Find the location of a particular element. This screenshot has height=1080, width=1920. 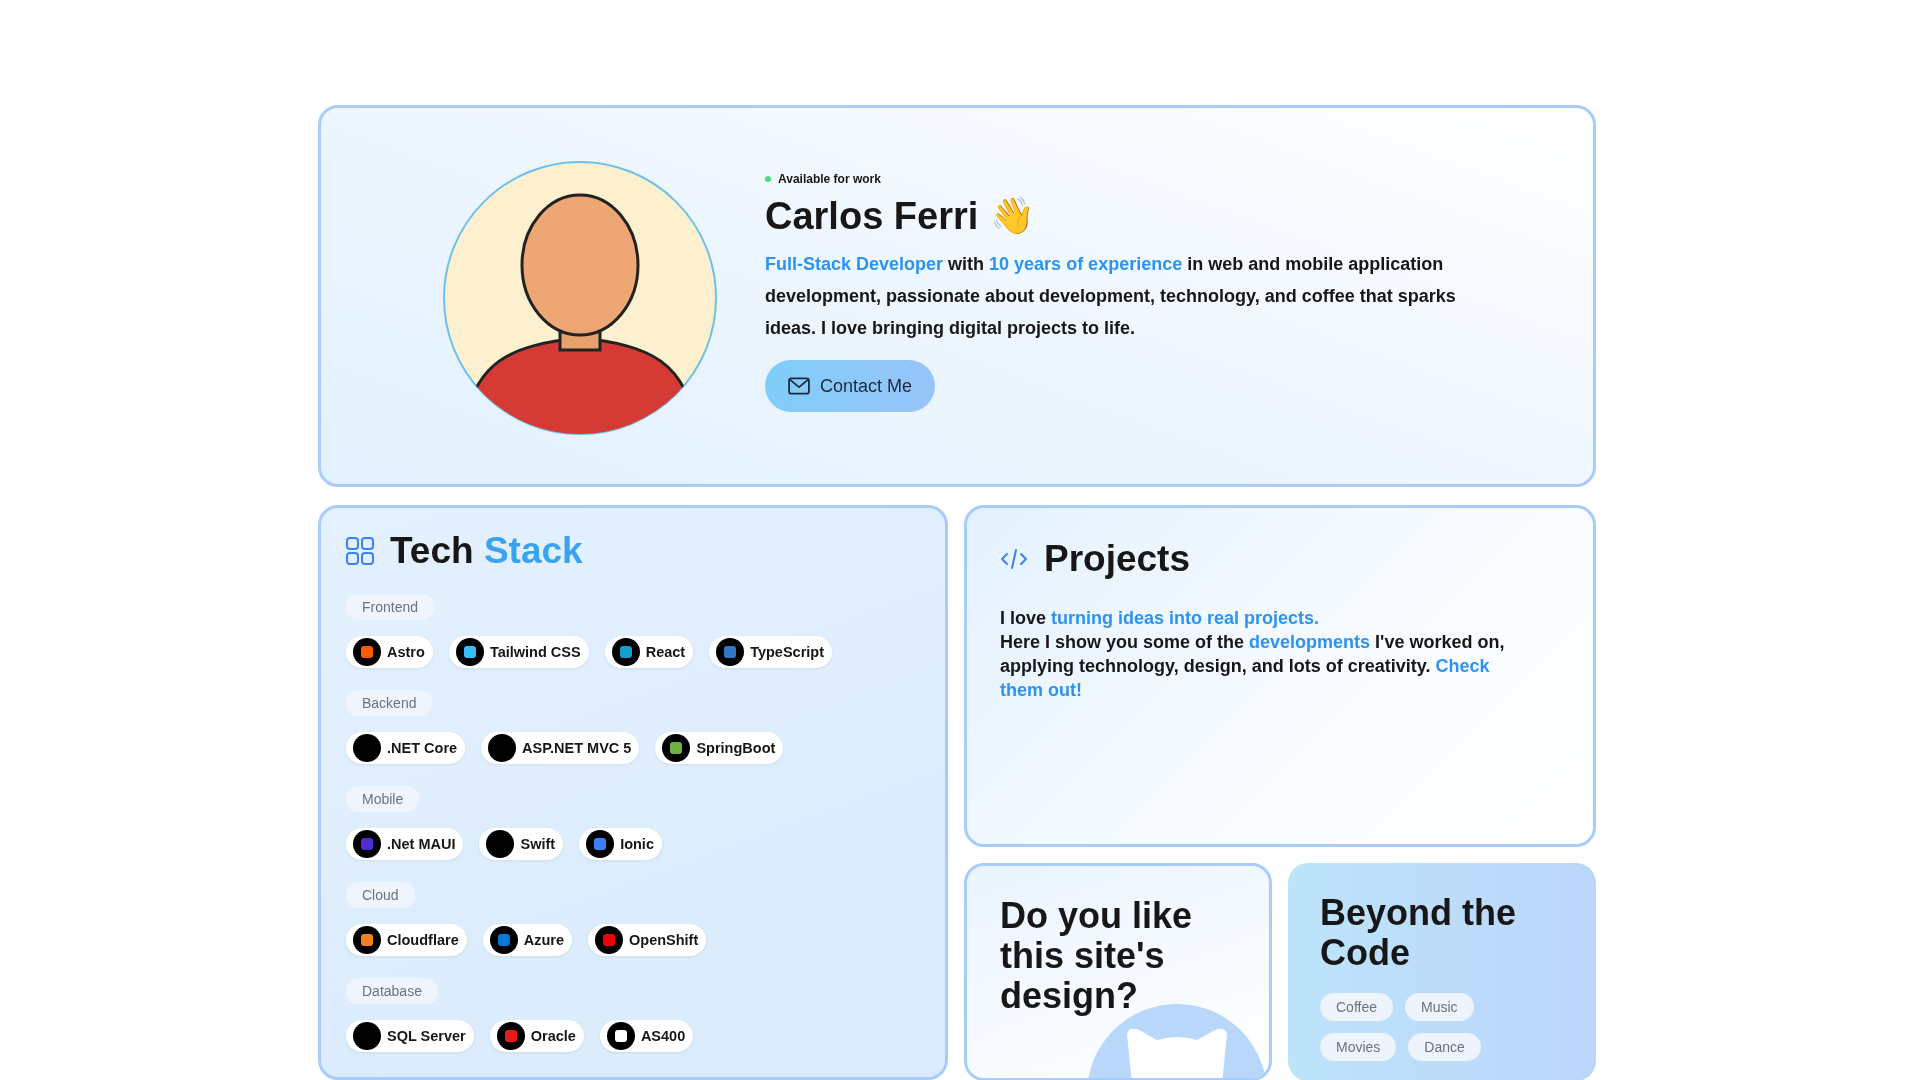

tech-chip: Swift is located at coordinates (521, 844).